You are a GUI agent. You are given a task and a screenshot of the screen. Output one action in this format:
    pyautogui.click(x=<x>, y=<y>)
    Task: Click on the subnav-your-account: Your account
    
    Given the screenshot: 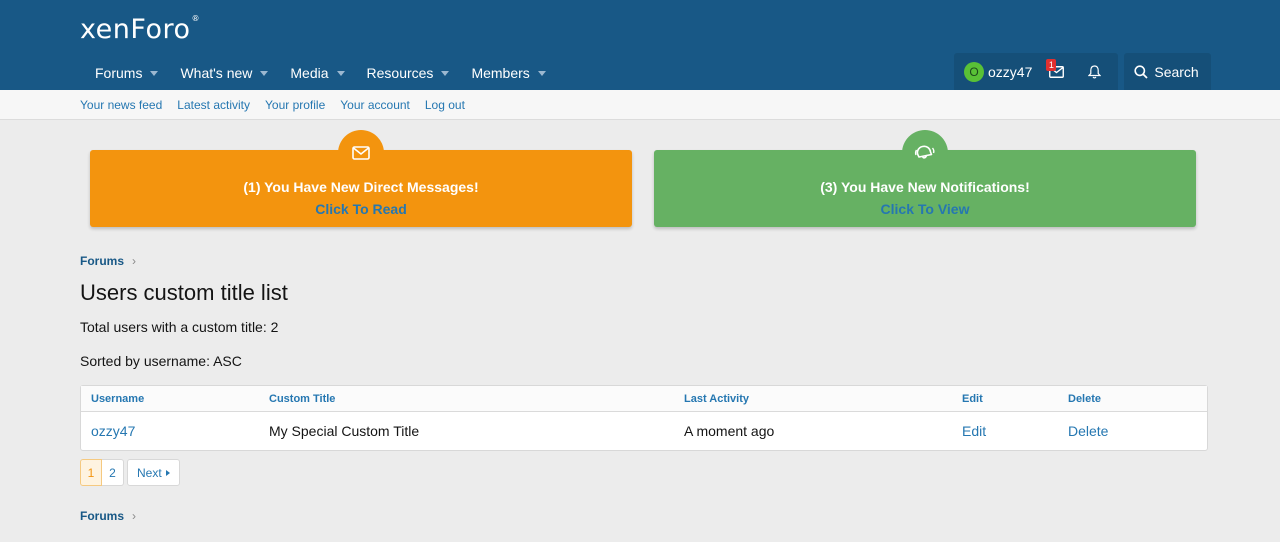 What is the action you would take?
    pyautogui.click(x=375, y=105)
    